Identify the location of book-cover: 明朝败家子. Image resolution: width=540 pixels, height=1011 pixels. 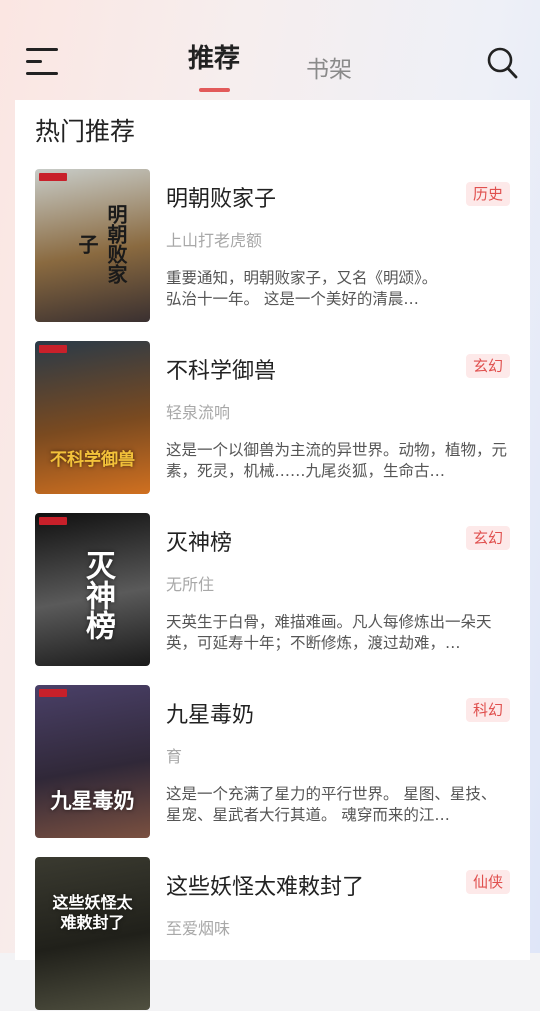
(92, 245).